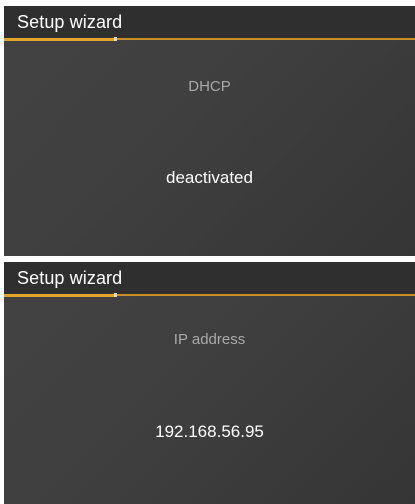  I want to click on setting-value: deactivated, so click(209, 178).